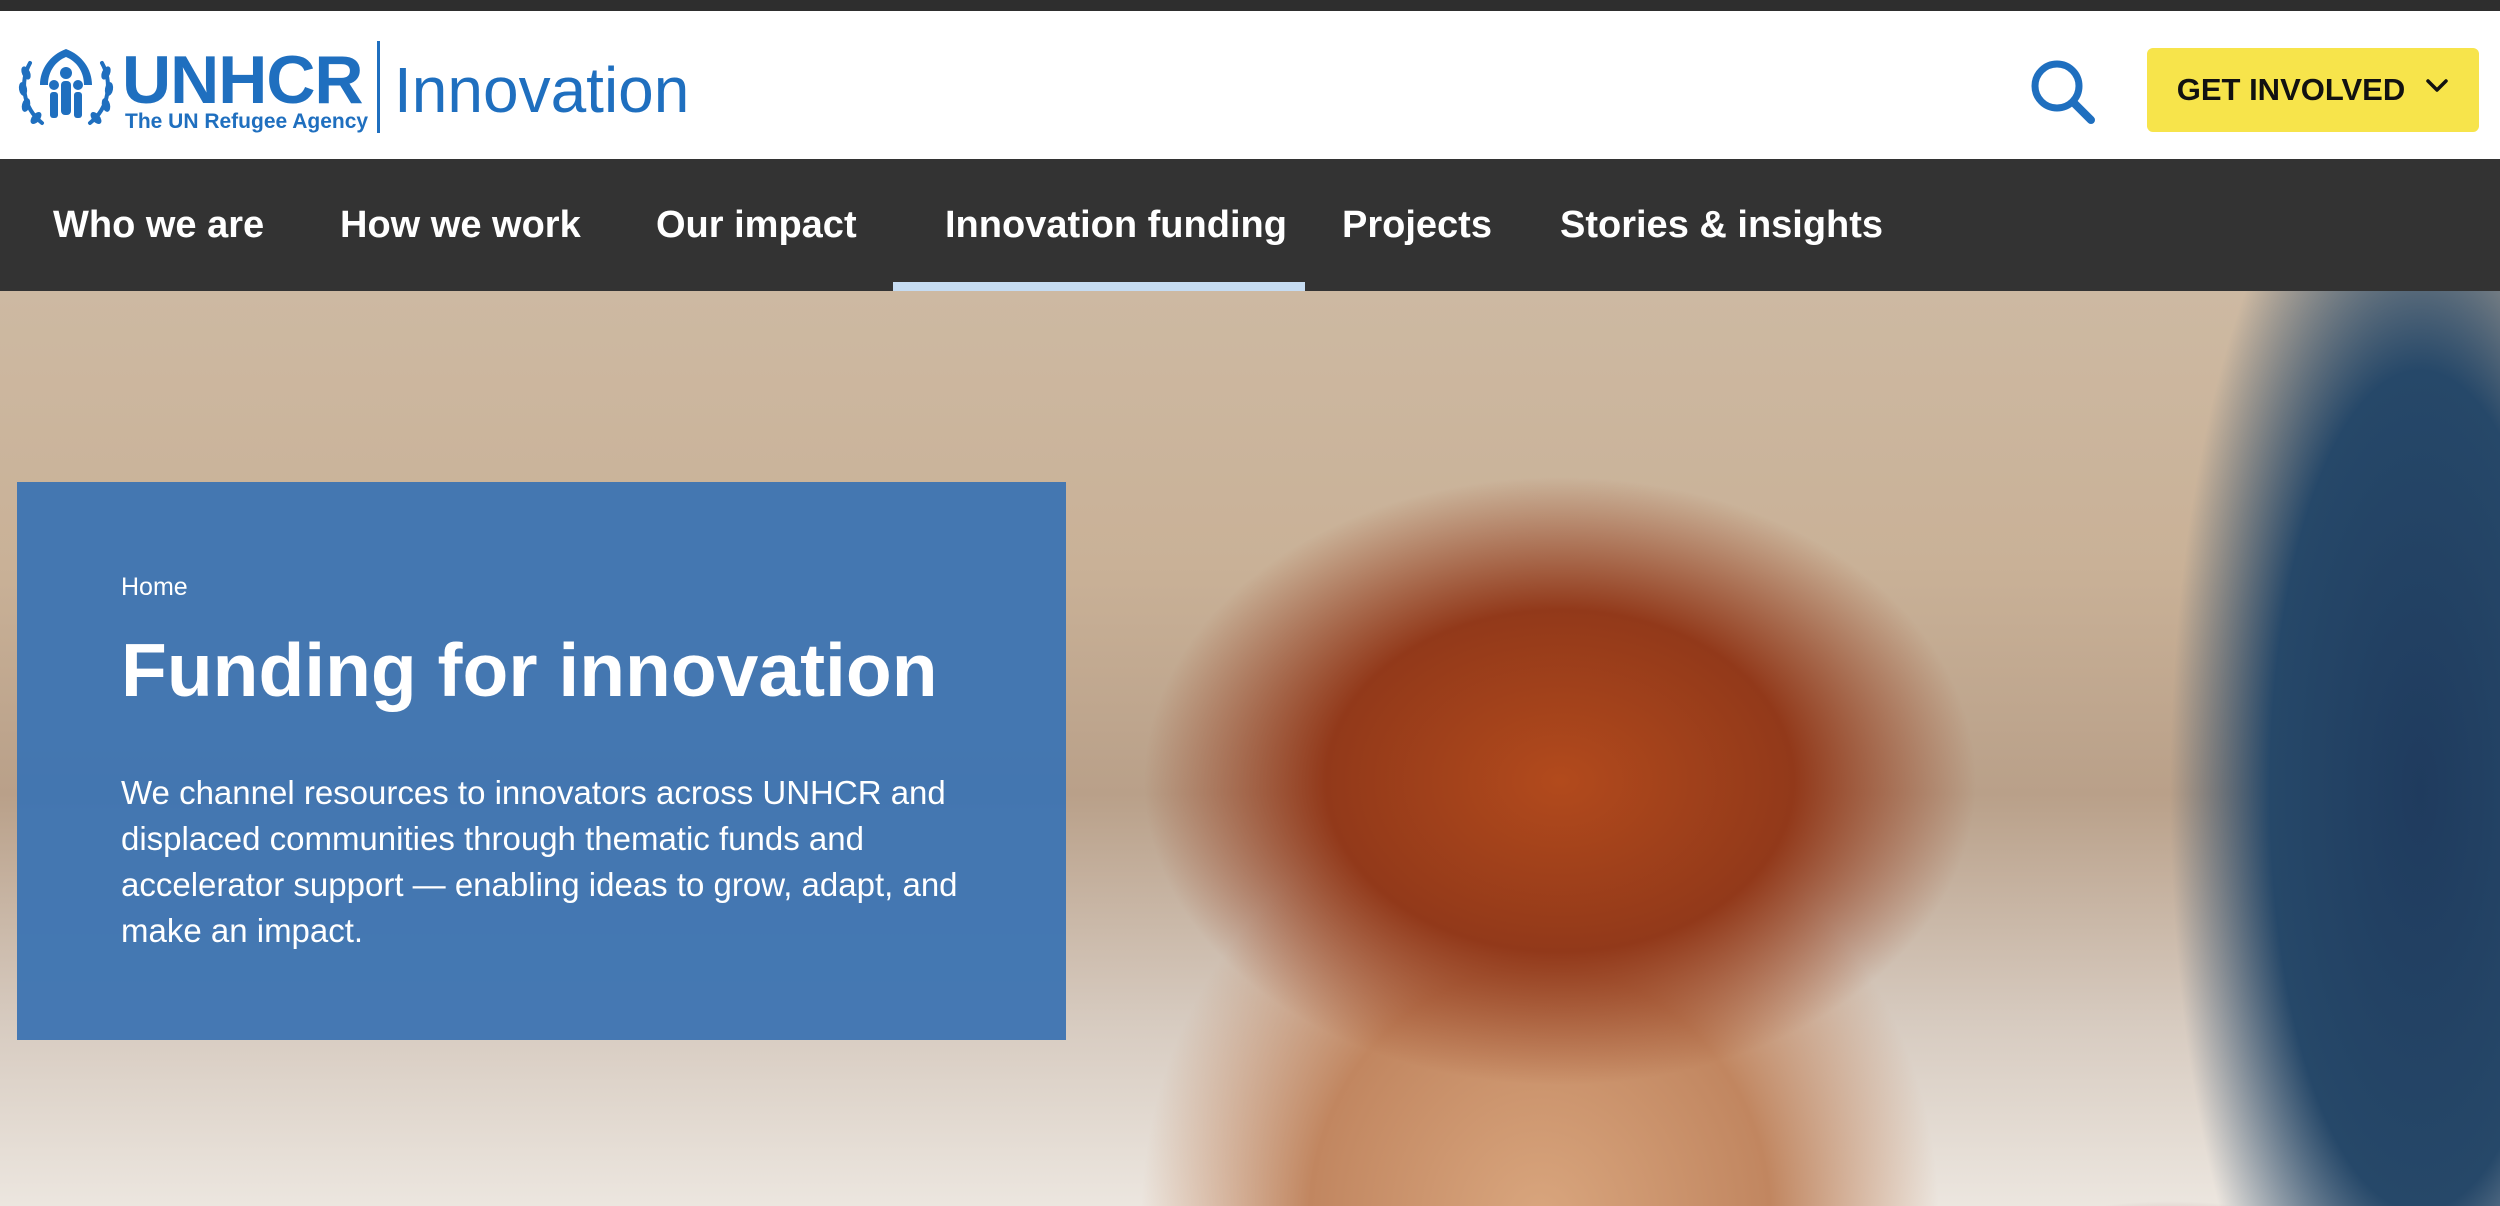 The width and height of the screenshot is (2500, 1206). What do you see at coordinates (1099, 225) in the screenshot?
I see `nav-item-innovation-funding: Innovation funding` at bounding box center [1099, 225].